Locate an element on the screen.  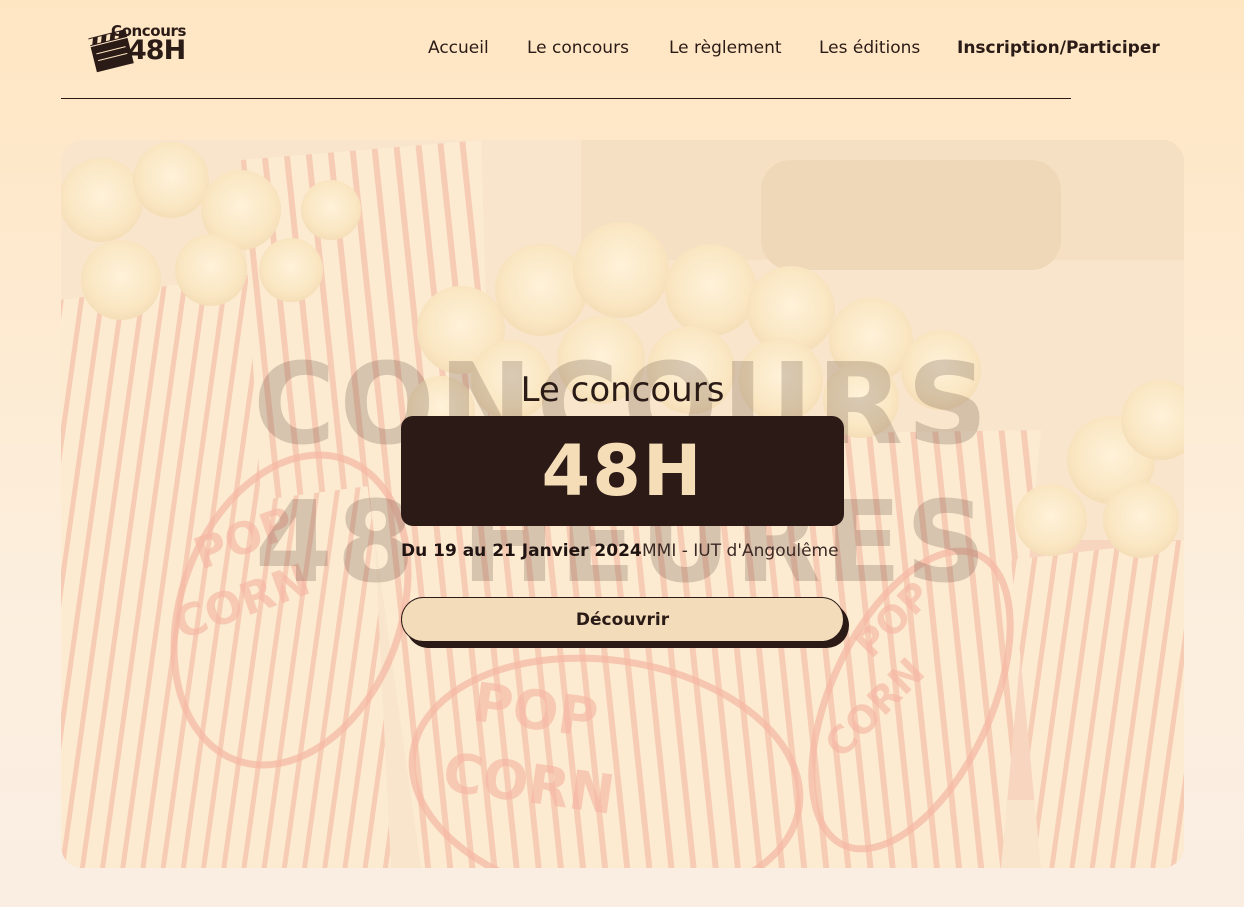
nav-link-accueil: Accueil is located at coordinates (458, 48).